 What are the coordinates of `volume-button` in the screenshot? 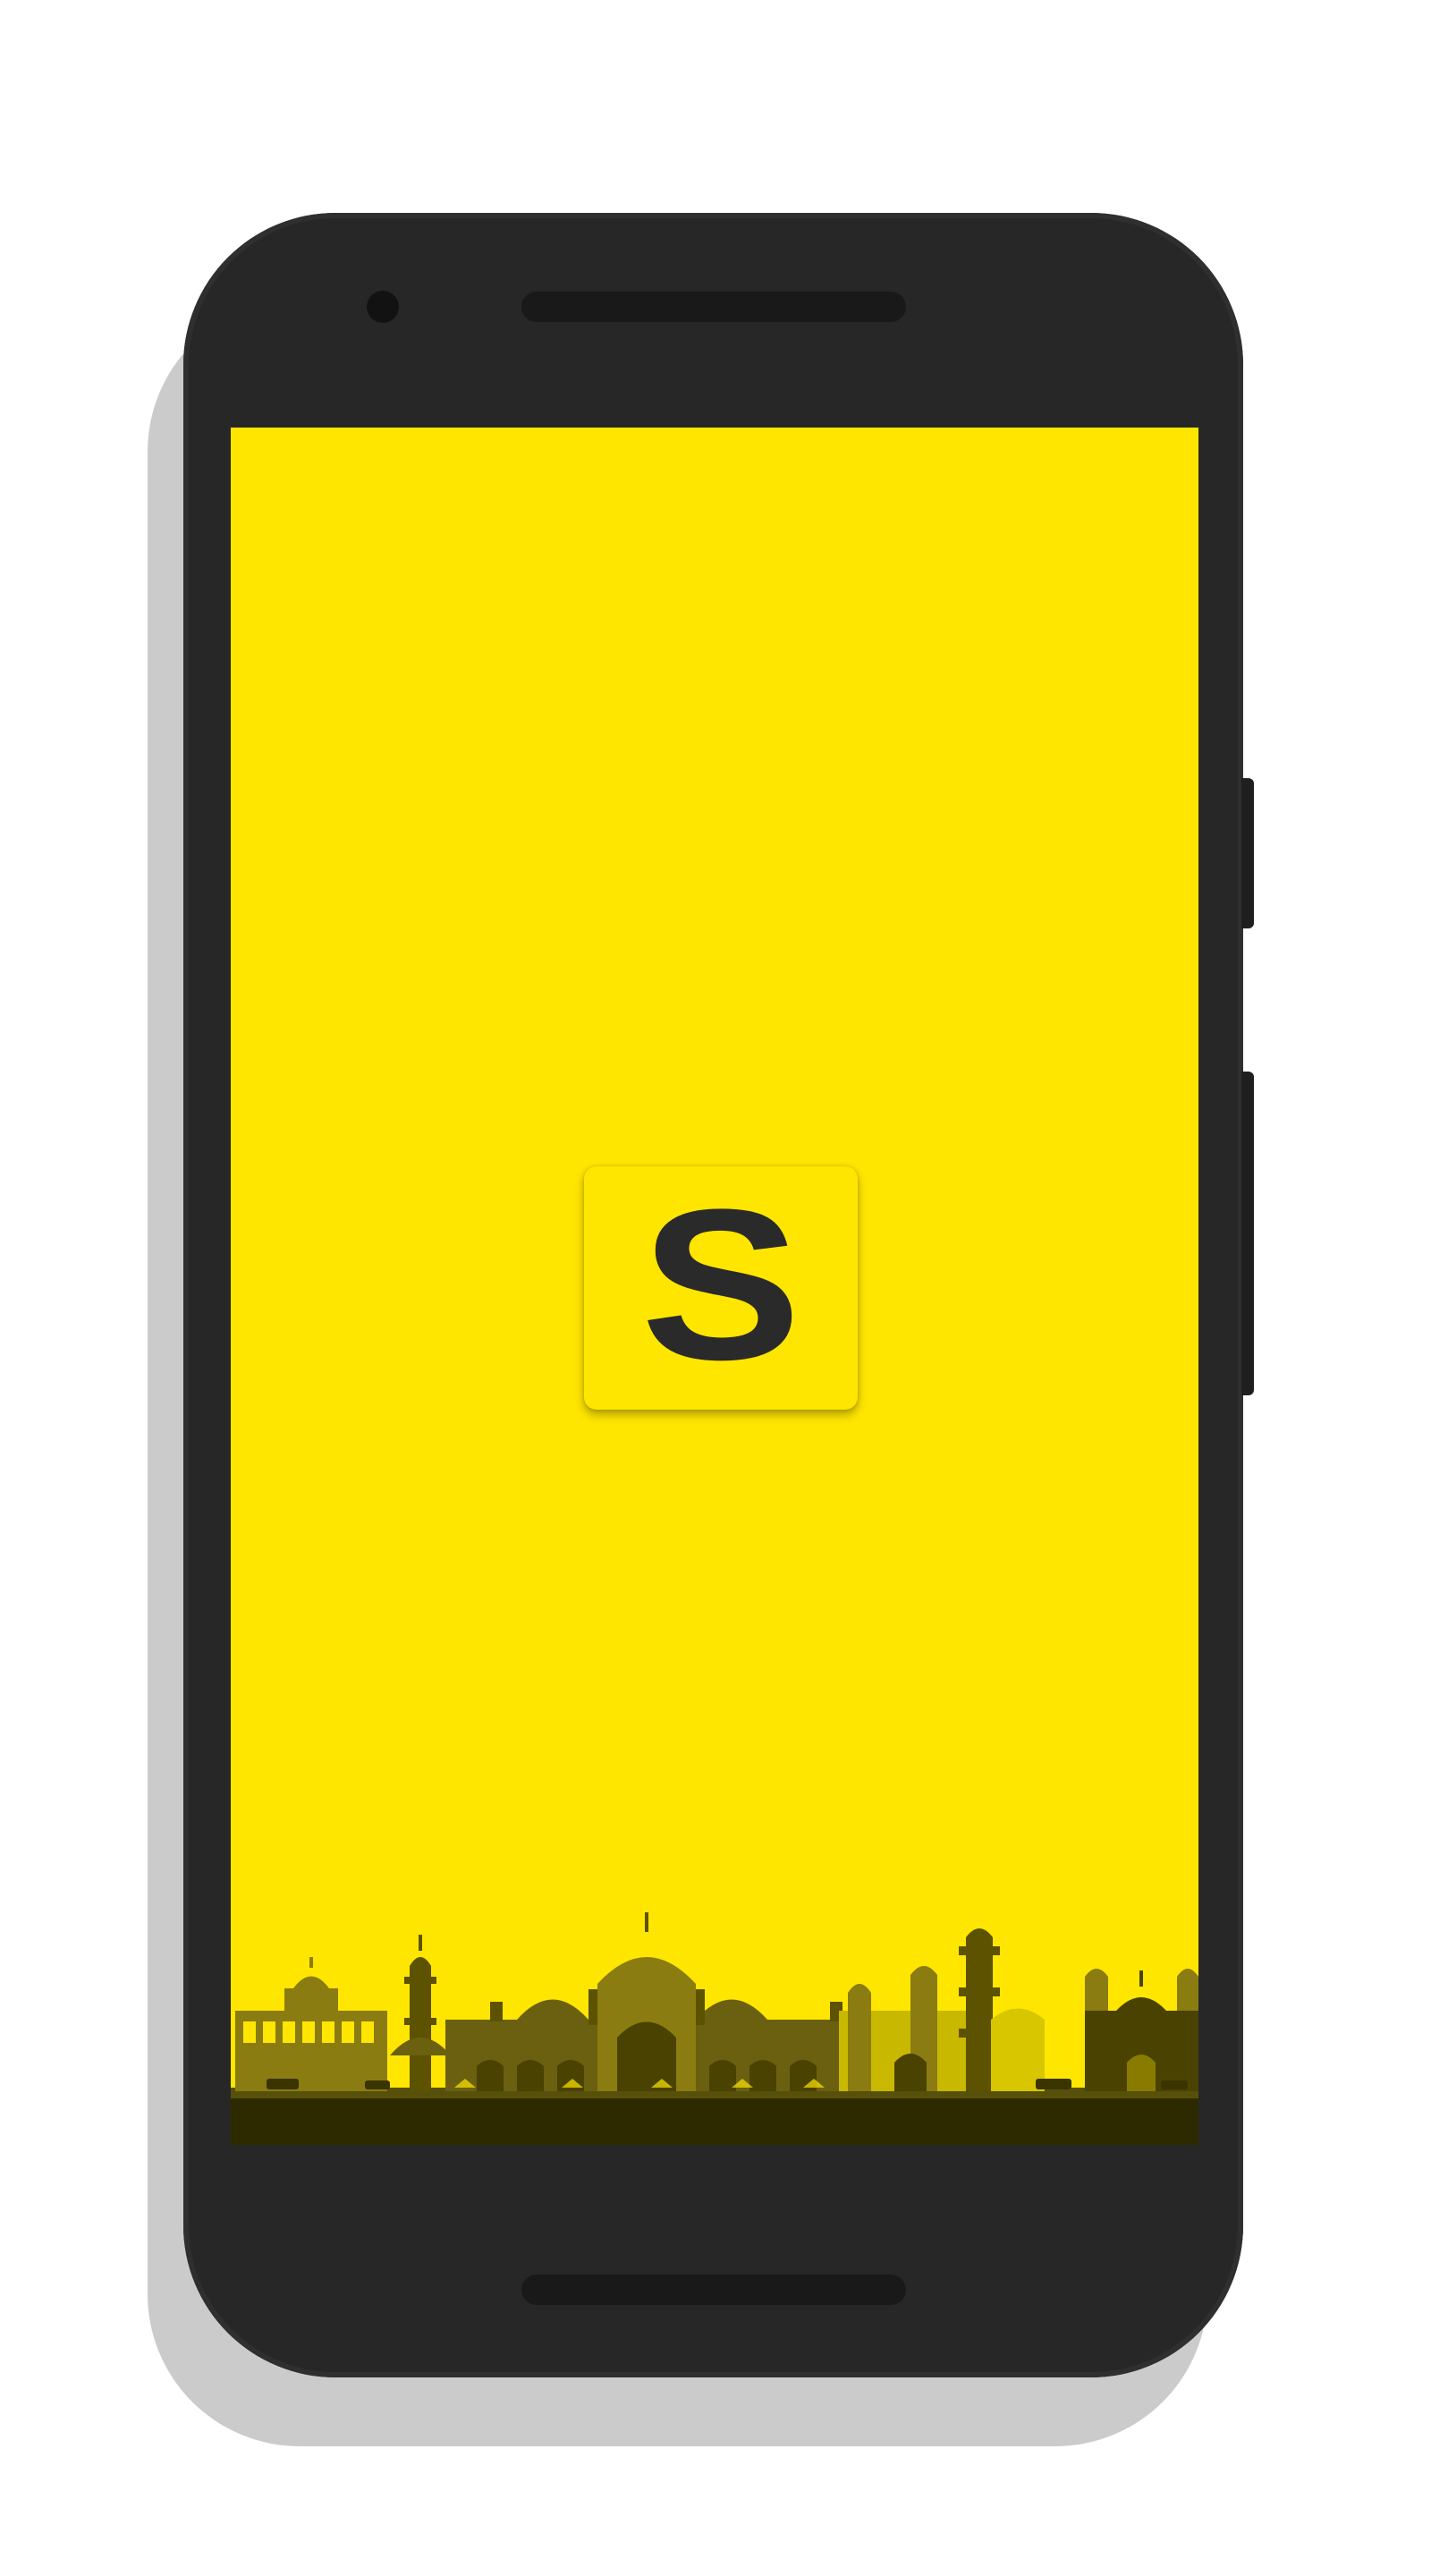 It's located at (1248, 1233).